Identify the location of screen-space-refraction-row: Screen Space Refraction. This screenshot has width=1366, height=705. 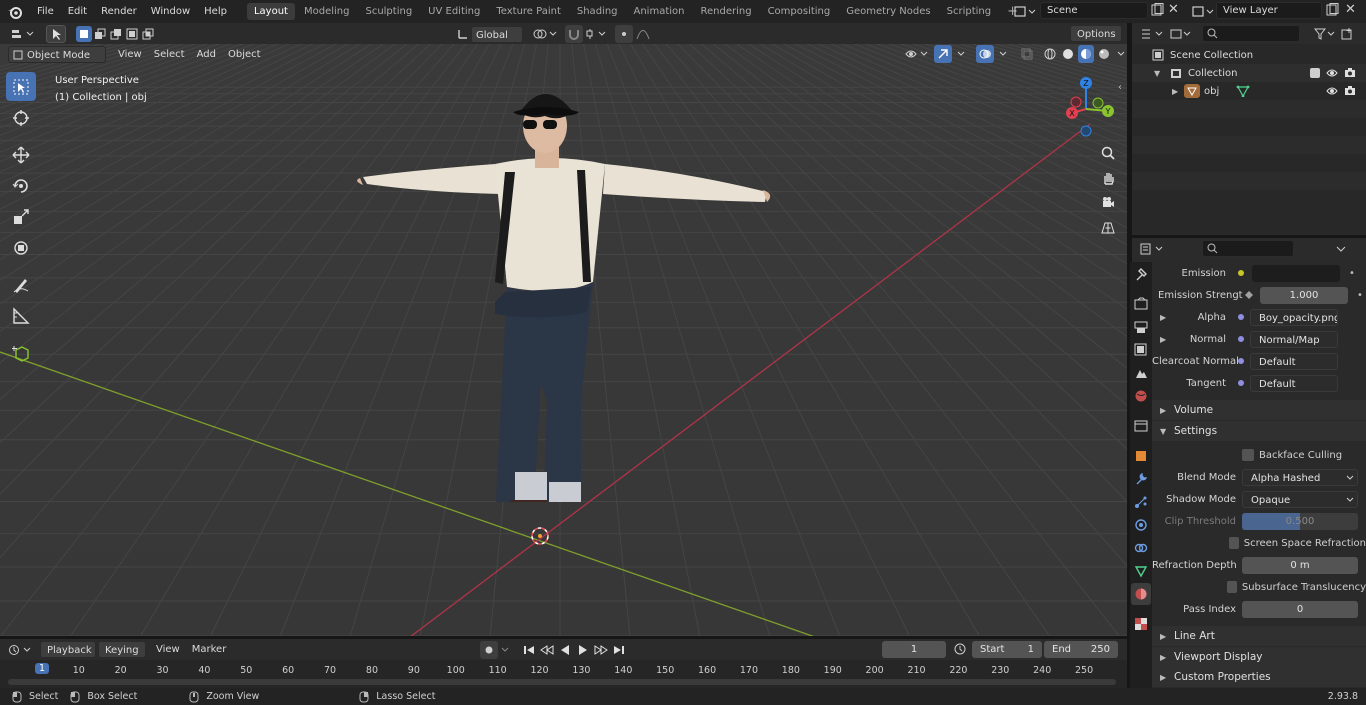
(1259, 543).